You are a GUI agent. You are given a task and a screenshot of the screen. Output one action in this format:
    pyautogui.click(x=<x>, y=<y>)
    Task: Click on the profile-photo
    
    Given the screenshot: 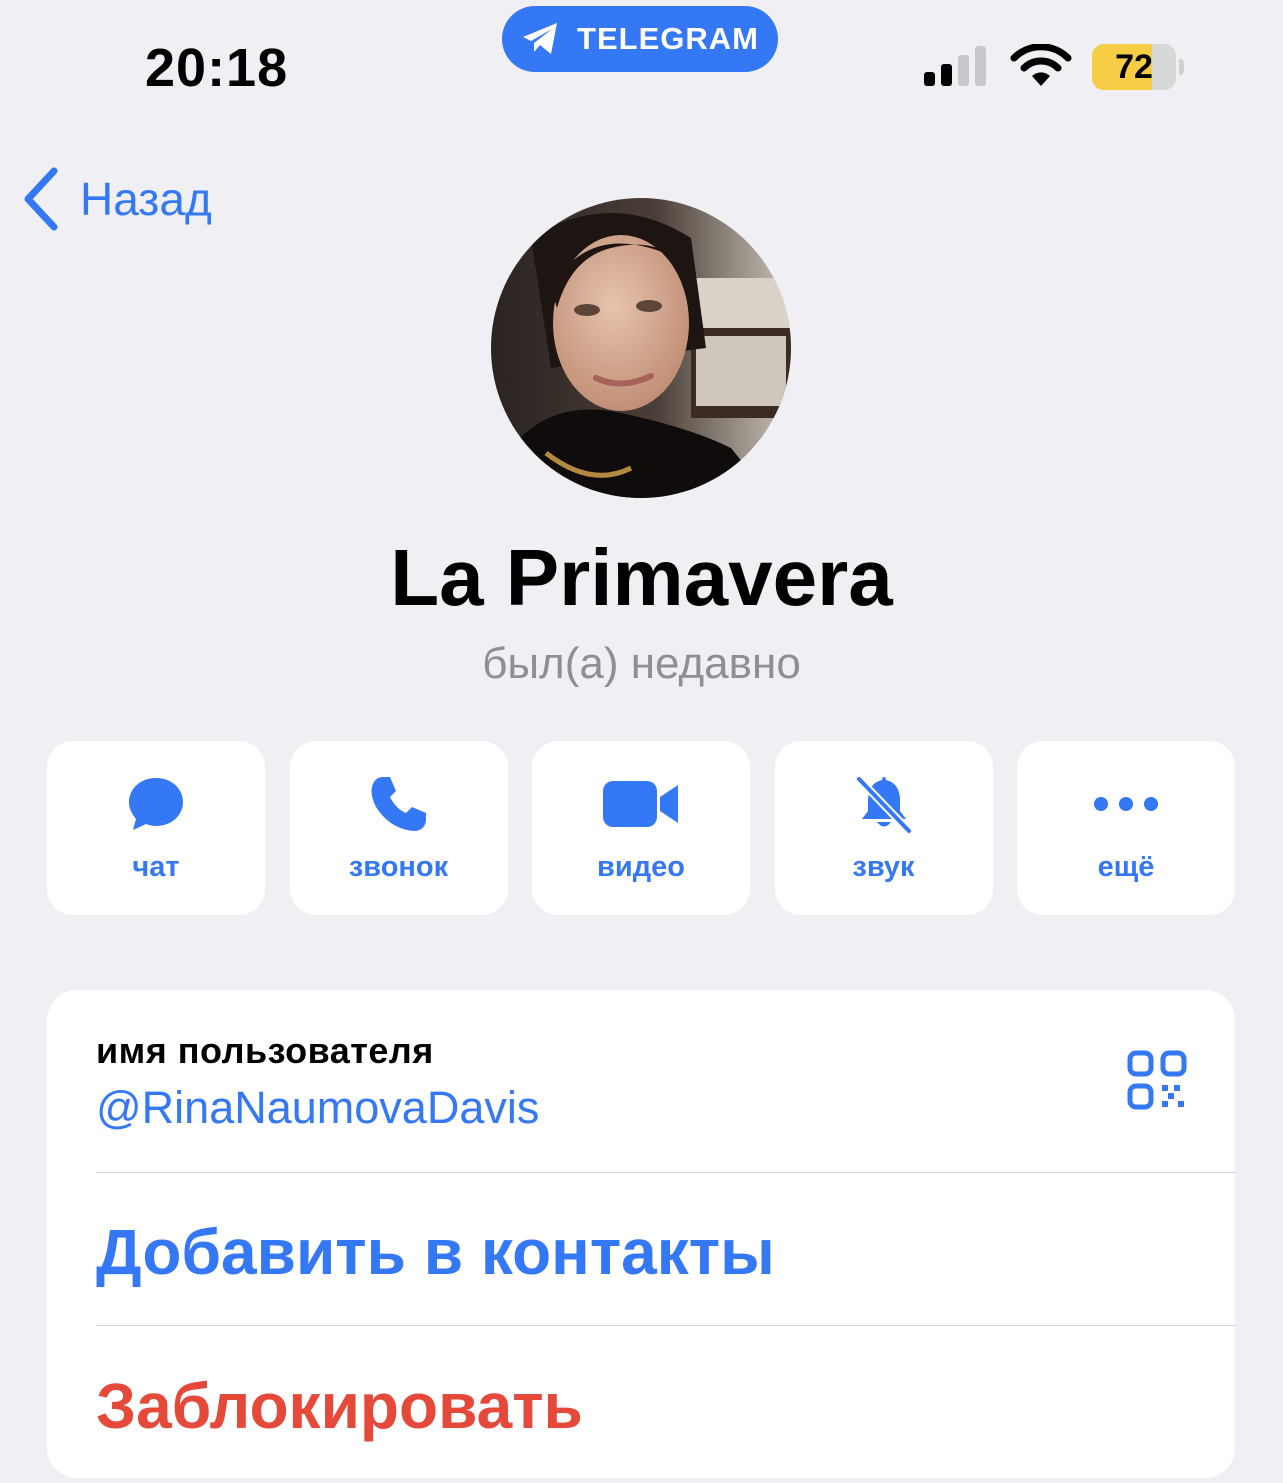 What is the action you would take?
    pyautogui.click(x=641, y=348)
    